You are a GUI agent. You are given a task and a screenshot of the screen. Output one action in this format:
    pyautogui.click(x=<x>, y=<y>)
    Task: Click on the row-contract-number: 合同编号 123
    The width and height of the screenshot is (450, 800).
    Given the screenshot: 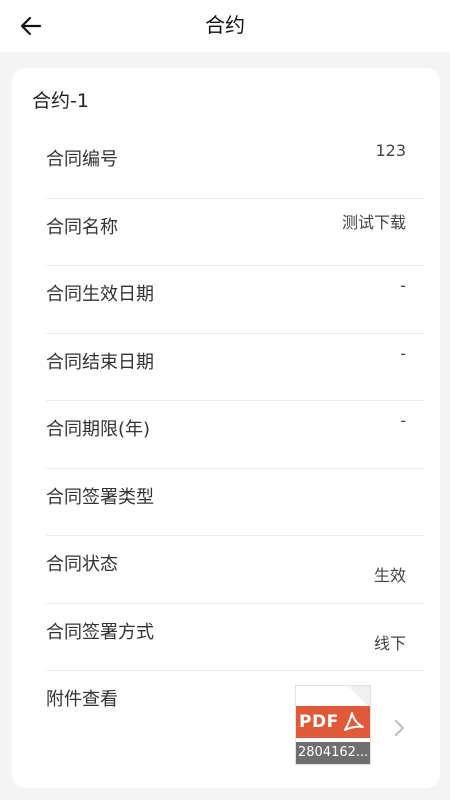 What is the action you would take?
    pyautogui.click(x=235, y=165)
    